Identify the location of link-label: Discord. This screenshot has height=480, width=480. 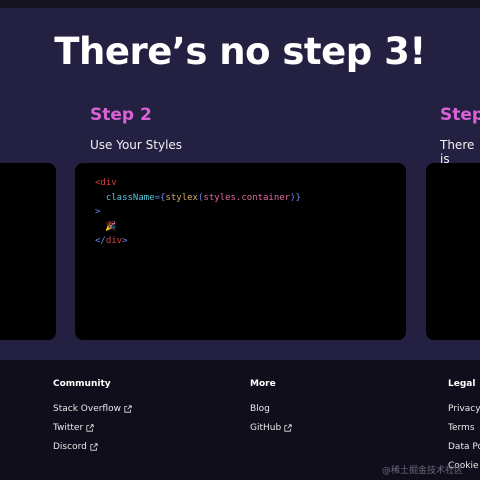
(70, 447).